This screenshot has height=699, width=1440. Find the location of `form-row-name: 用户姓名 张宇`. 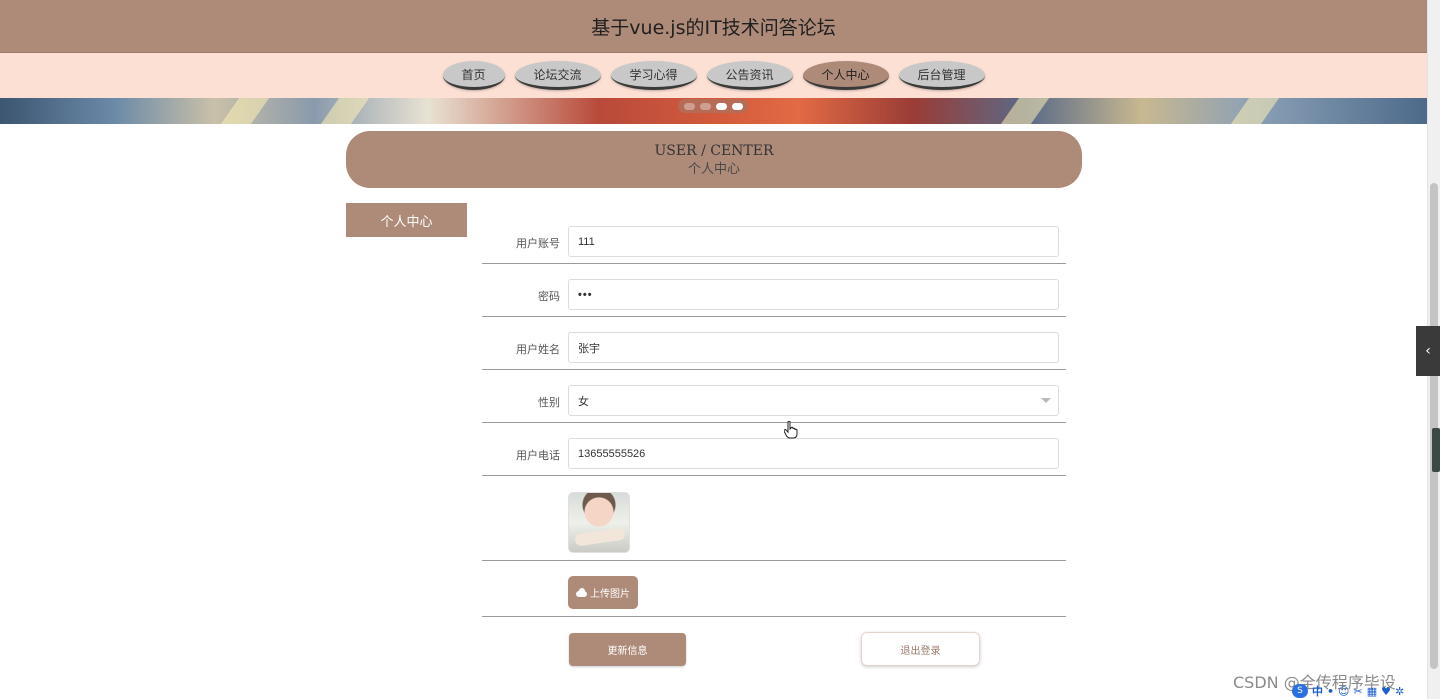

form-row-name: 用户姓名 张宇 is located at coordinates (774, 343).